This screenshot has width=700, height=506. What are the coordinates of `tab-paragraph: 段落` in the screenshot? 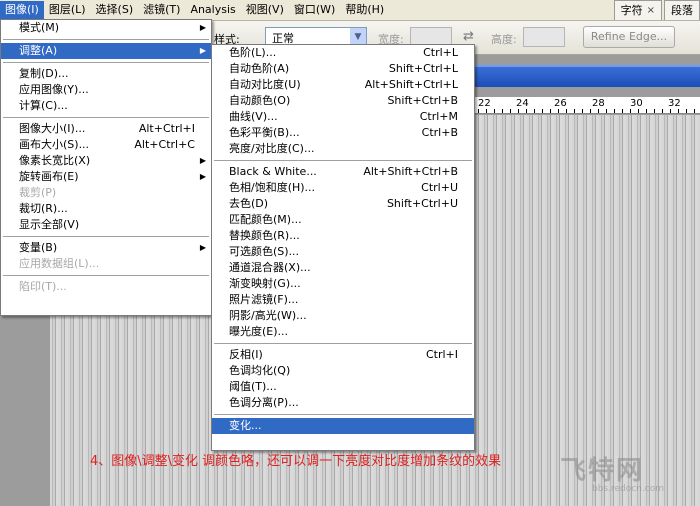 It's located at (682, 10).